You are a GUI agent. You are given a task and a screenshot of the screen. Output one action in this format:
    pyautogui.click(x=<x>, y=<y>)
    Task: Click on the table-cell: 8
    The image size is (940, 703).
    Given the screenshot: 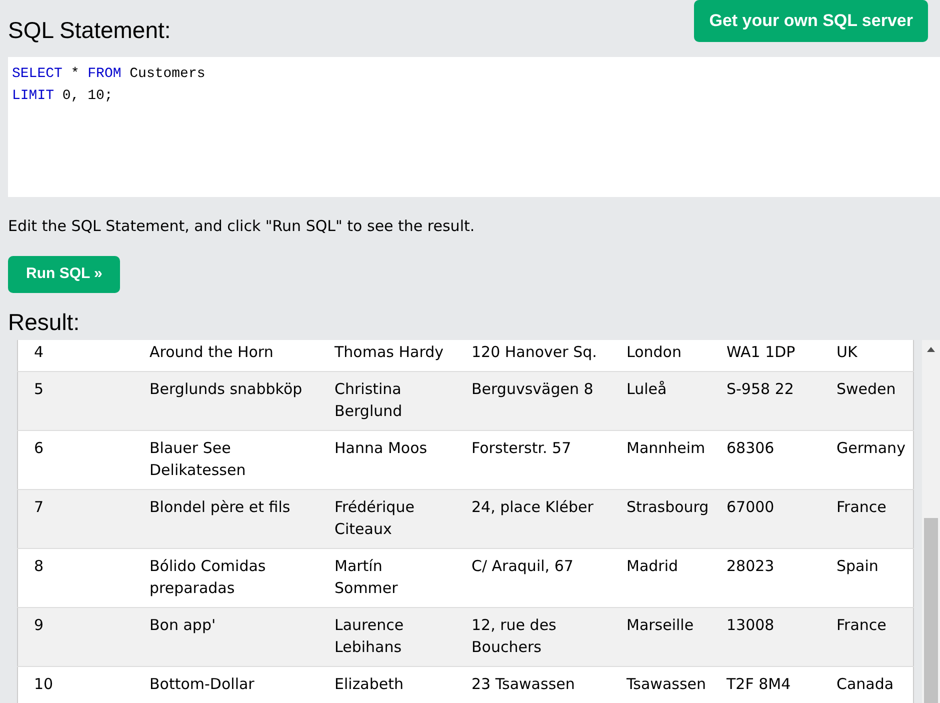 What is the action you would take?
    pyautogui.click(x=76, y=578)
    